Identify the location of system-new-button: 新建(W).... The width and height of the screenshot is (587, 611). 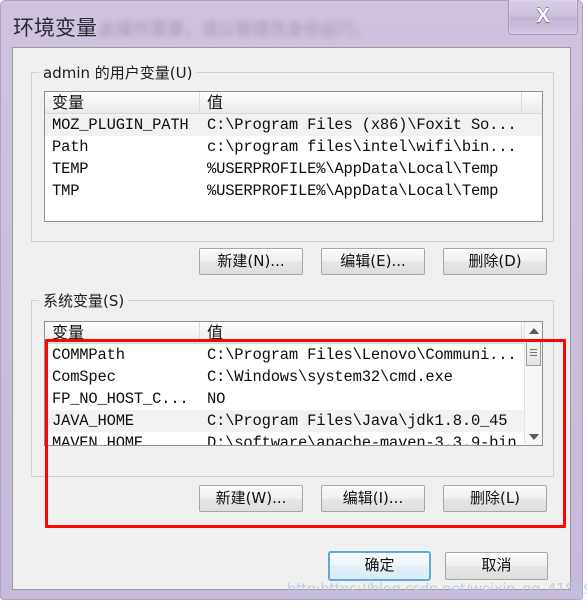
(251, 498).